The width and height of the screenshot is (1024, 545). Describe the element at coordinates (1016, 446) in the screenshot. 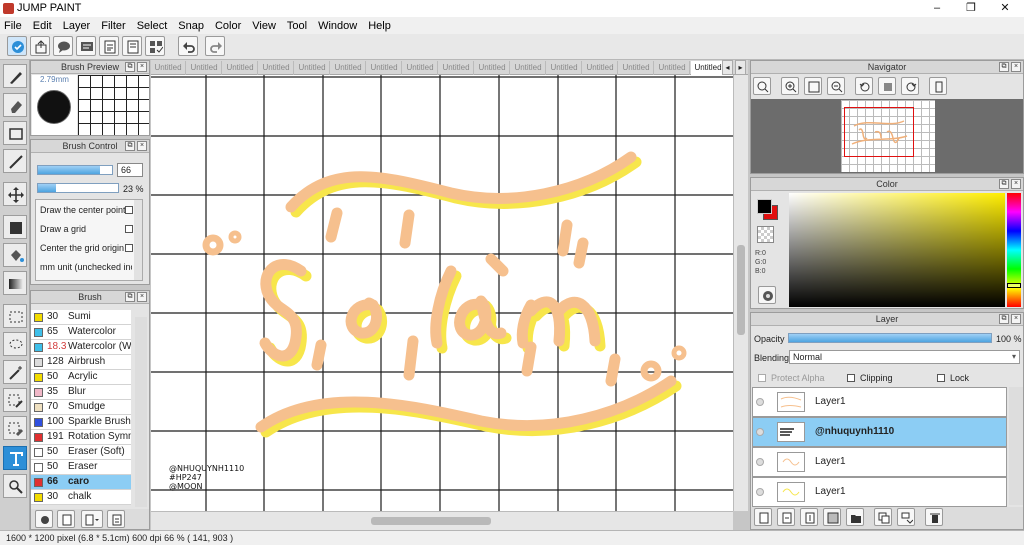

I see `layer-list-scrollbar` at that location.